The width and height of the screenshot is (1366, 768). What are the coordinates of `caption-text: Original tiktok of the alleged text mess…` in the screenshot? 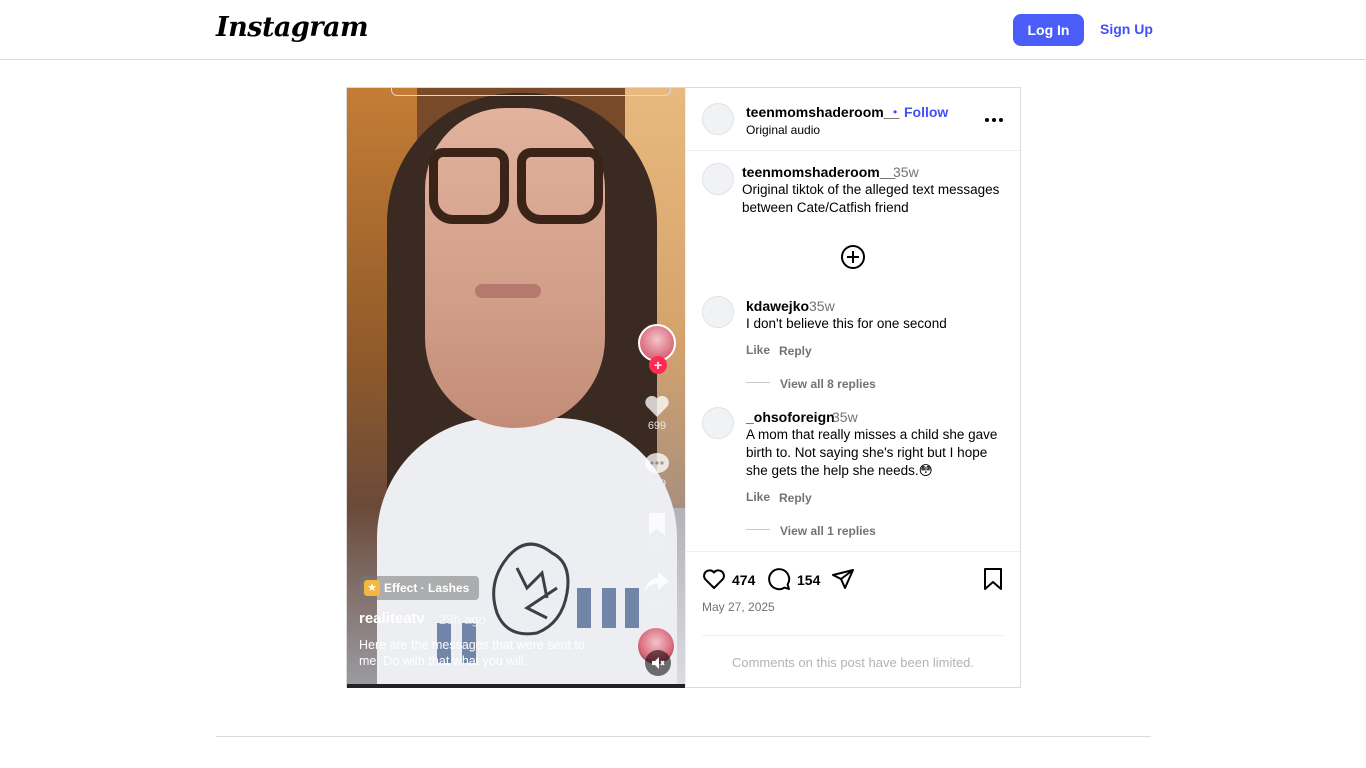 It's located at (871, 198).